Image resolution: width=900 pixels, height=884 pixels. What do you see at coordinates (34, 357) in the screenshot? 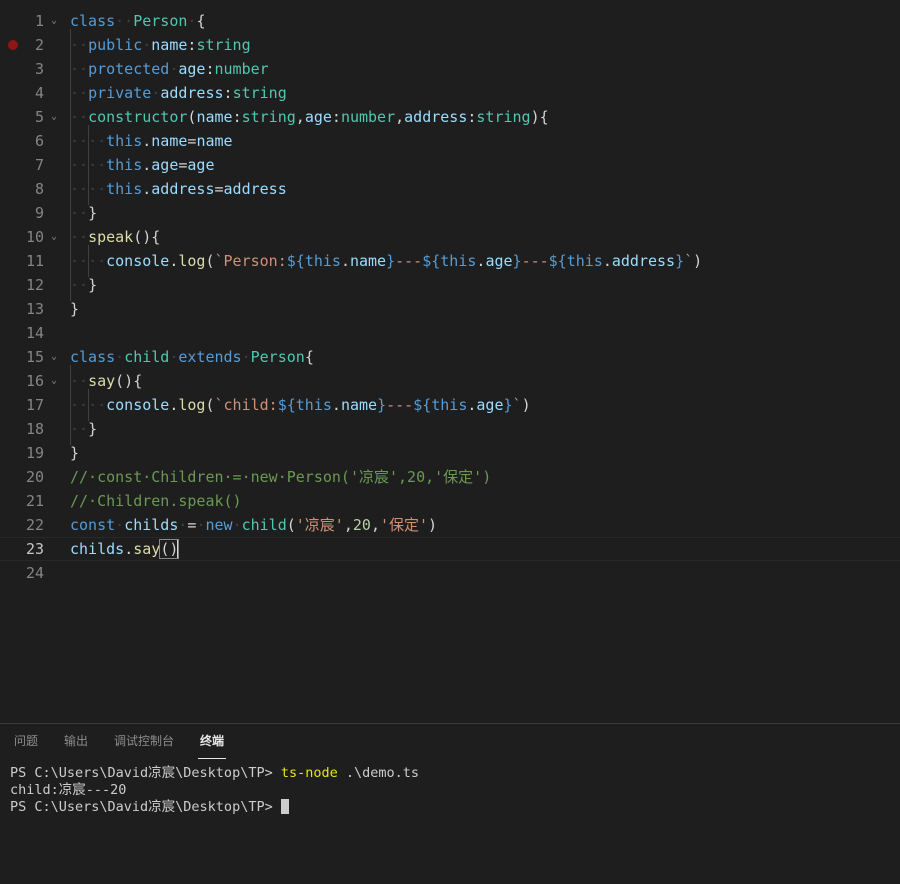
I see `line-number: 15` at bounding box center [34, 357].